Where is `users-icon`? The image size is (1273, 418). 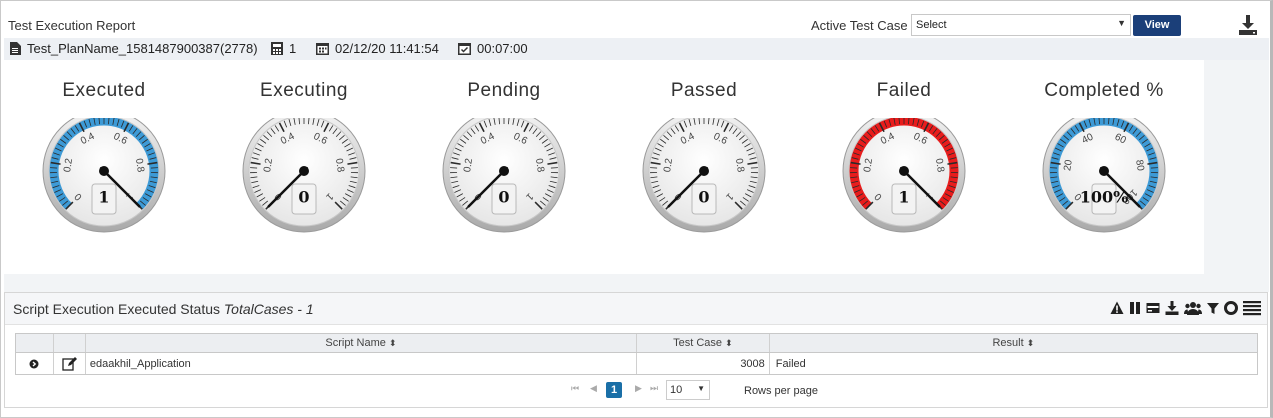
users-icon is located at coordinates (1193, 308).